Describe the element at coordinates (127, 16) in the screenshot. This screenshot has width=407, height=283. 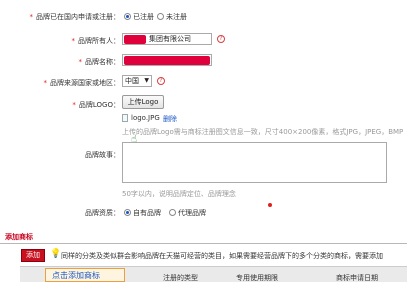
I see `registered-yes-radio` at that location.